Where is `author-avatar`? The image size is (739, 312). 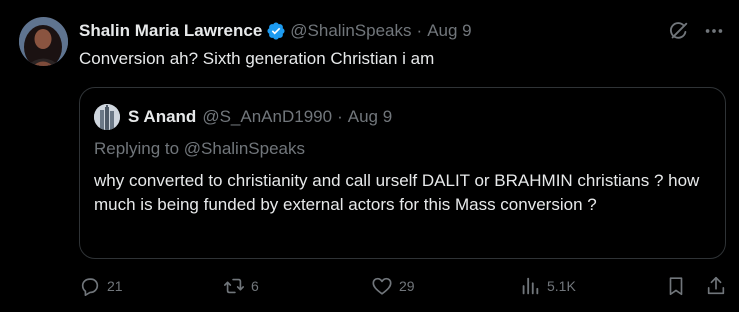
author-avatar is located at coordinates (43, 41).